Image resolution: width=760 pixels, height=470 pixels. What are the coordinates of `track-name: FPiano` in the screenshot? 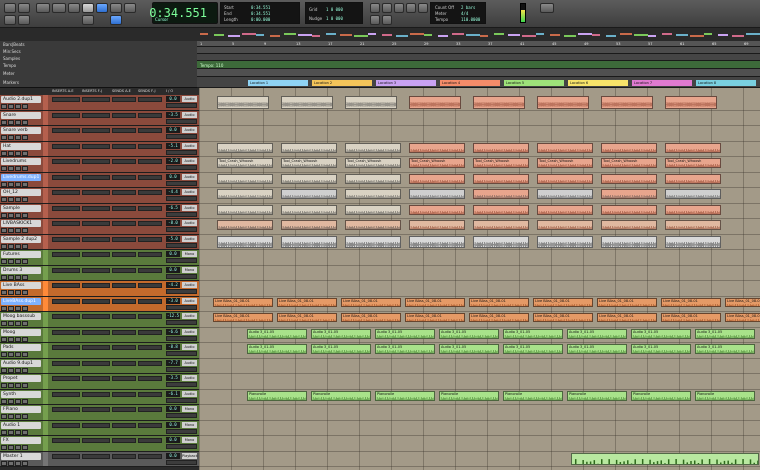 It's located at (21, 409).